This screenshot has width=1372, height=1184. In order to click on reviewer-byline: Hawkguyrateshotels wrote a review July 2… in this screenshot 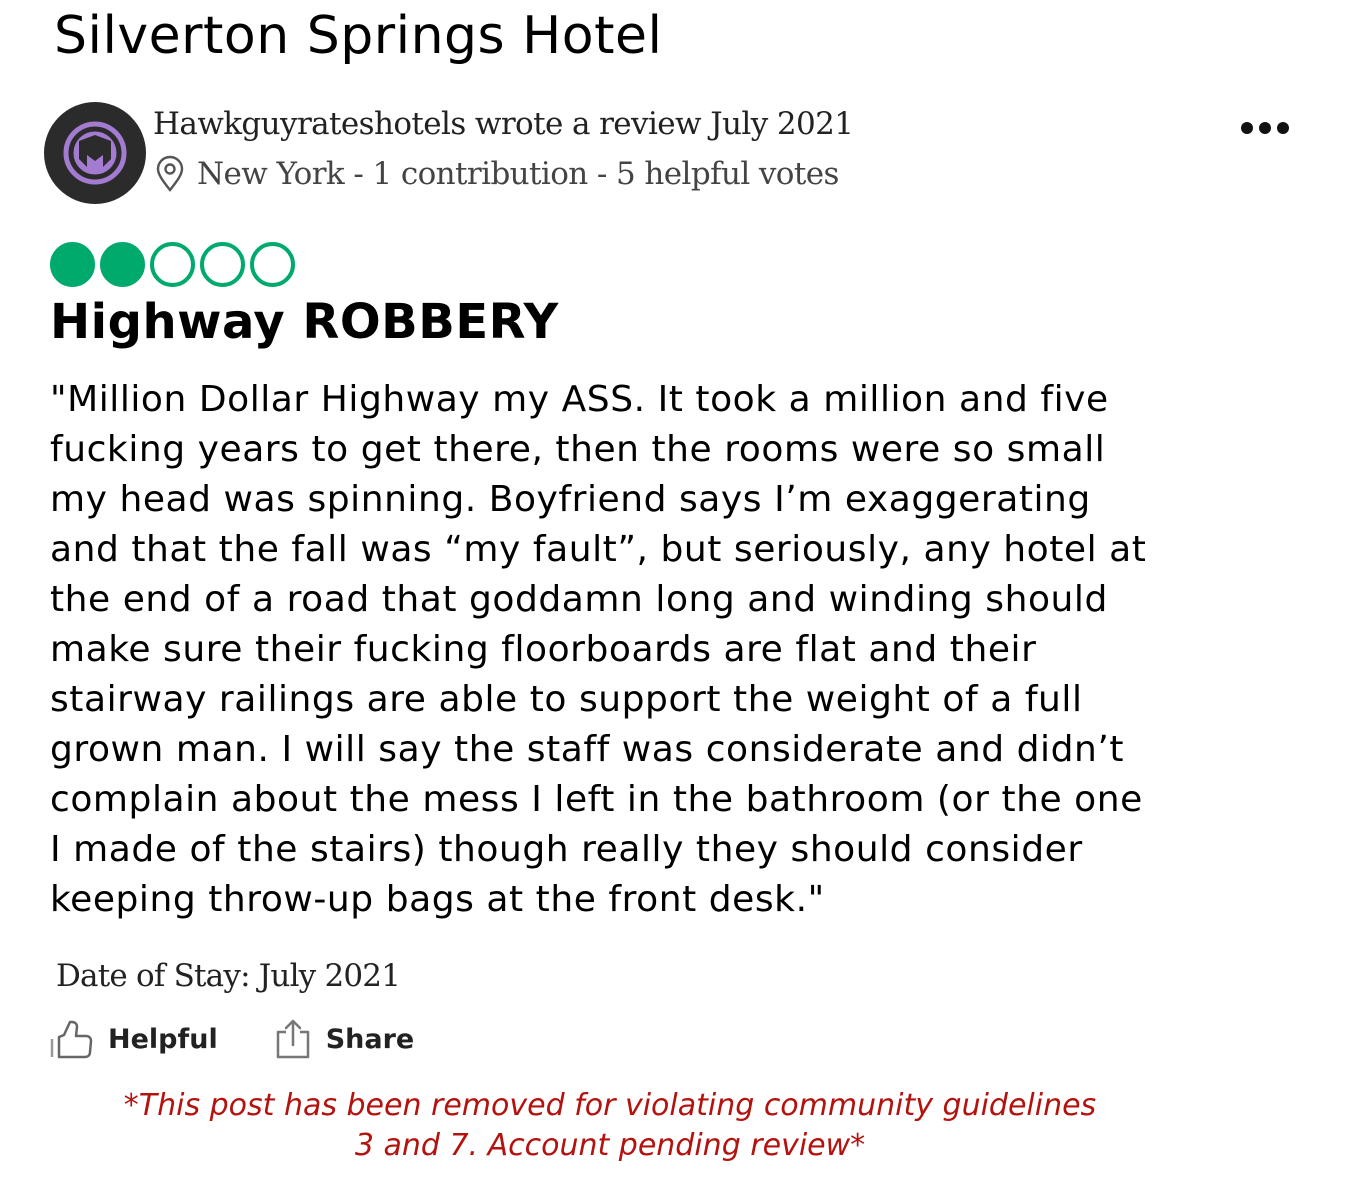, I will do `click(503, 124)`.